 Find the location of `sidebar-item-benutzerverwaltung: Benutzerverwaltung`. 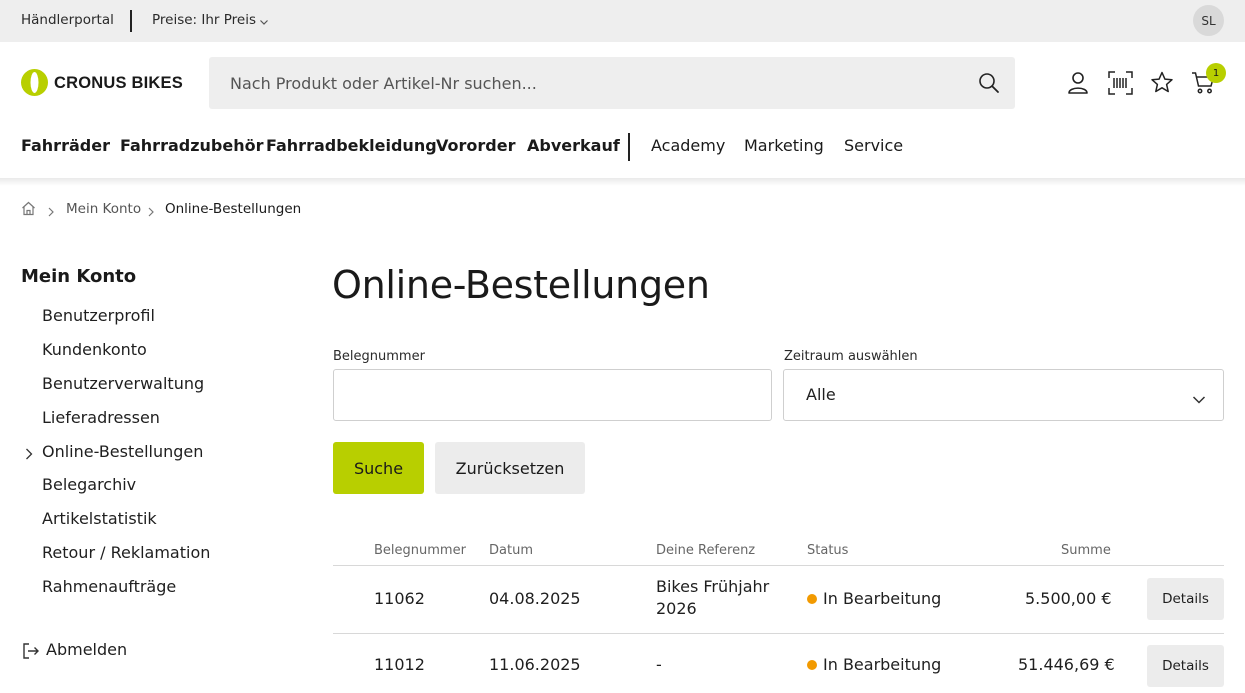

sidebar-item-benutzerverwaltung: Benutzerverwaltung is located at coordinates (123, 383).